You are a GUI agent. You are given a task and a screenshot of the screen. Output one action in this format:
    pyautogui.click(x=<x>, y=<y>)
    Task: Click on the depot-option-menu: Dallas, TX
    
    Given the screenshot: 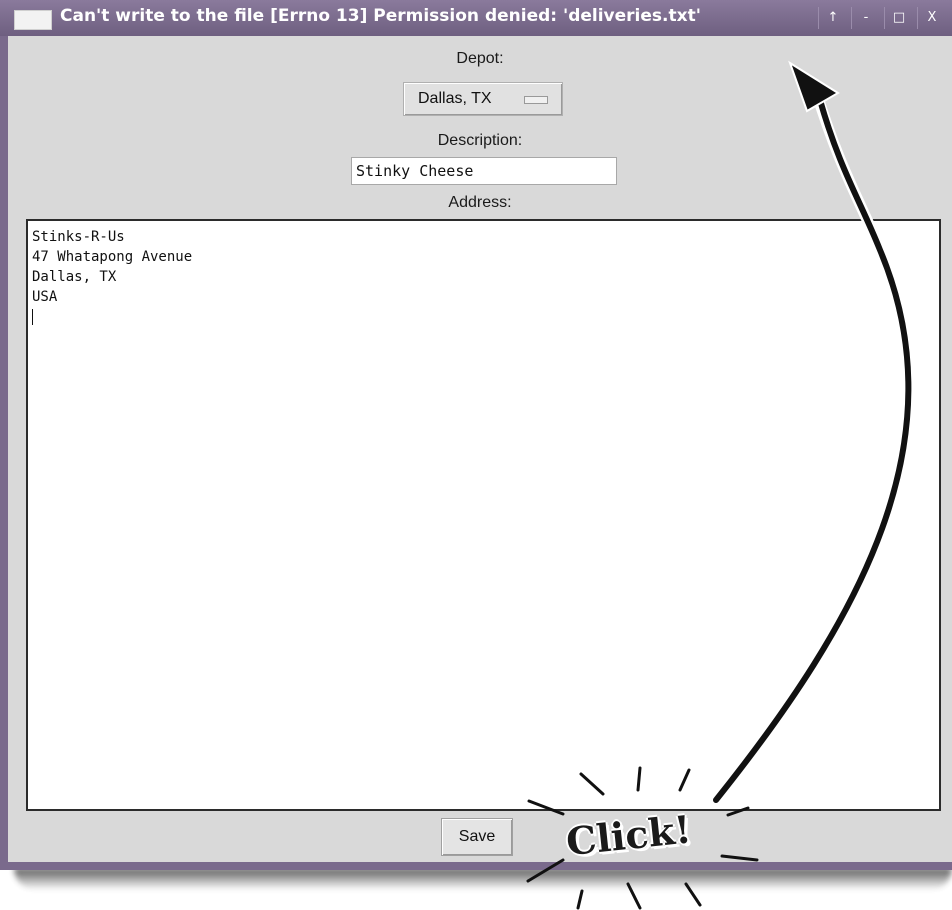 What is the action you would take?
    pyautogui.click(x=483, y=99)
    